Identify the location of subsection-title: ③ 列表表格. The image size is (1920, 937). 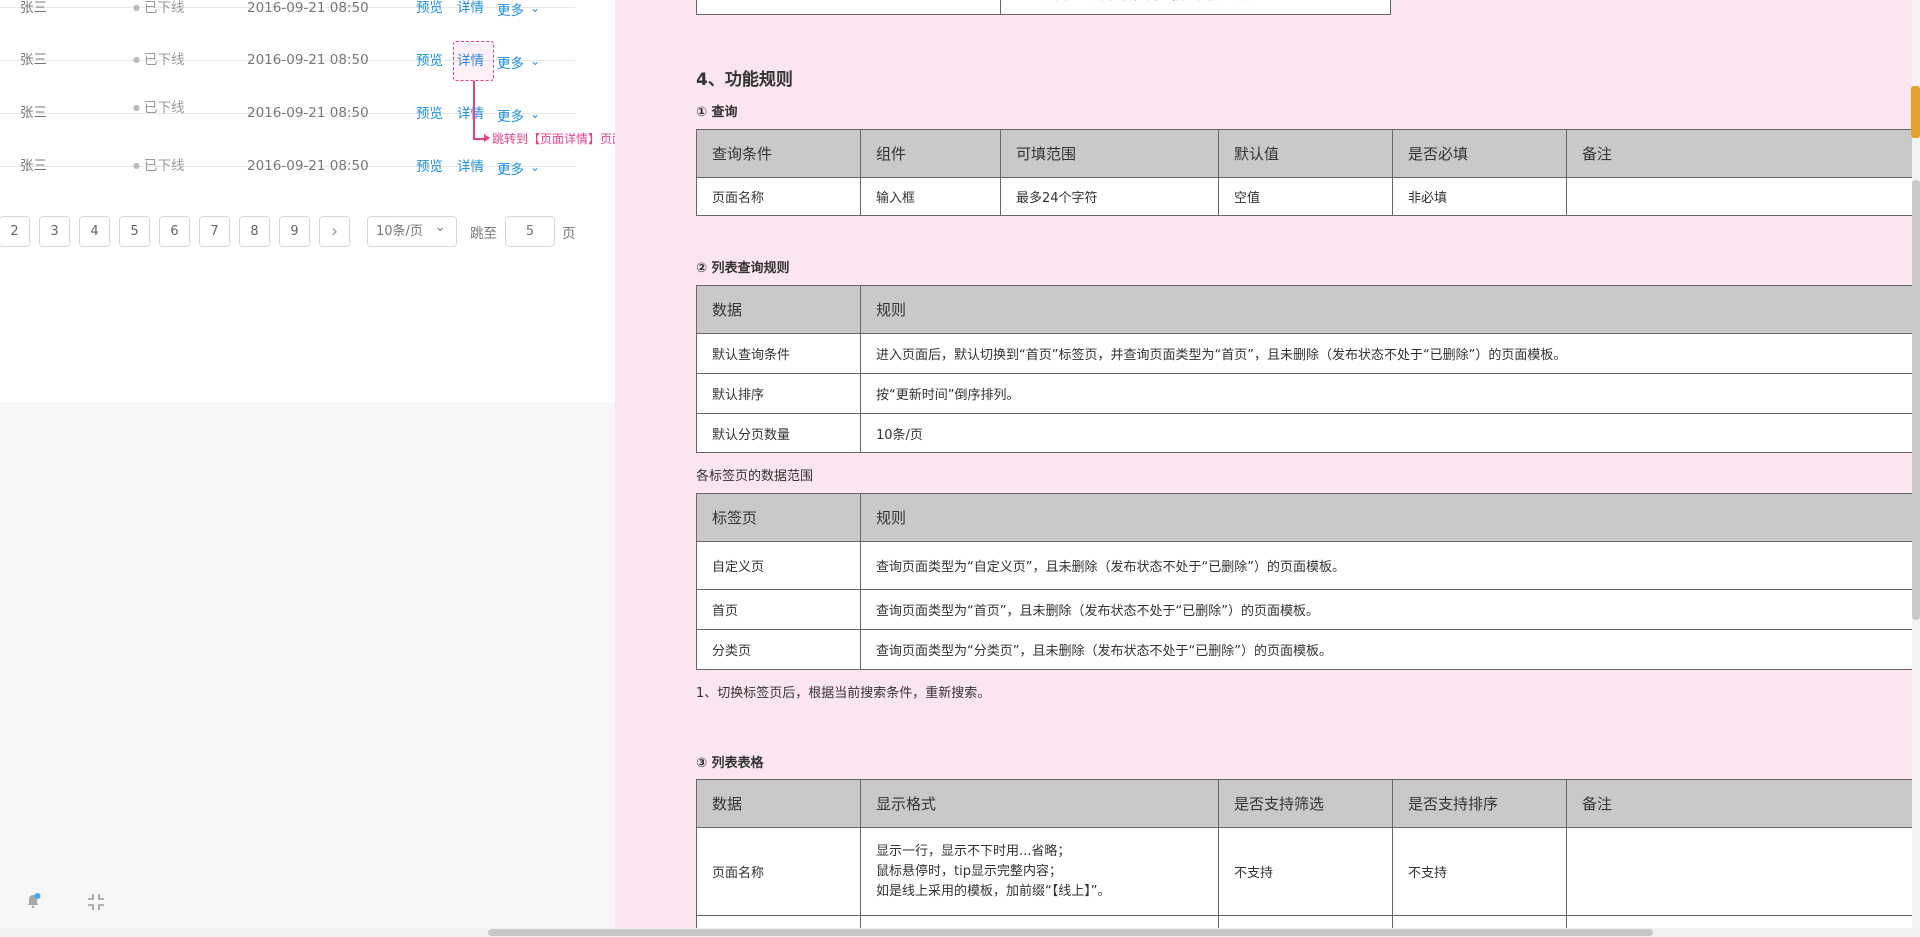
(730, 763).